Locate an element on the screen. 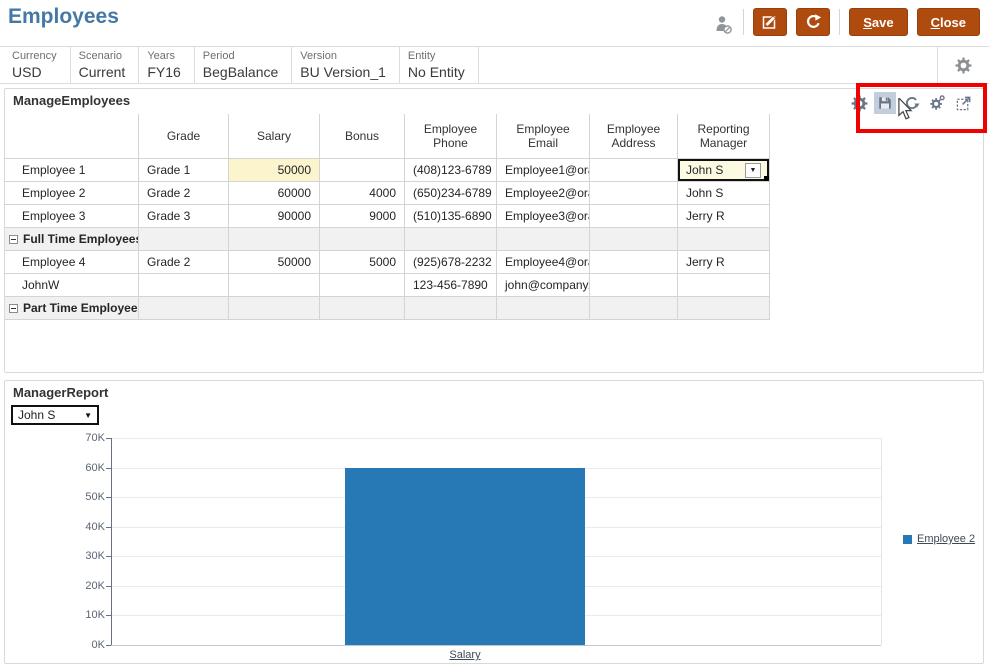  group-row-header: Part Time Employees is located at coordinates (72, 308).